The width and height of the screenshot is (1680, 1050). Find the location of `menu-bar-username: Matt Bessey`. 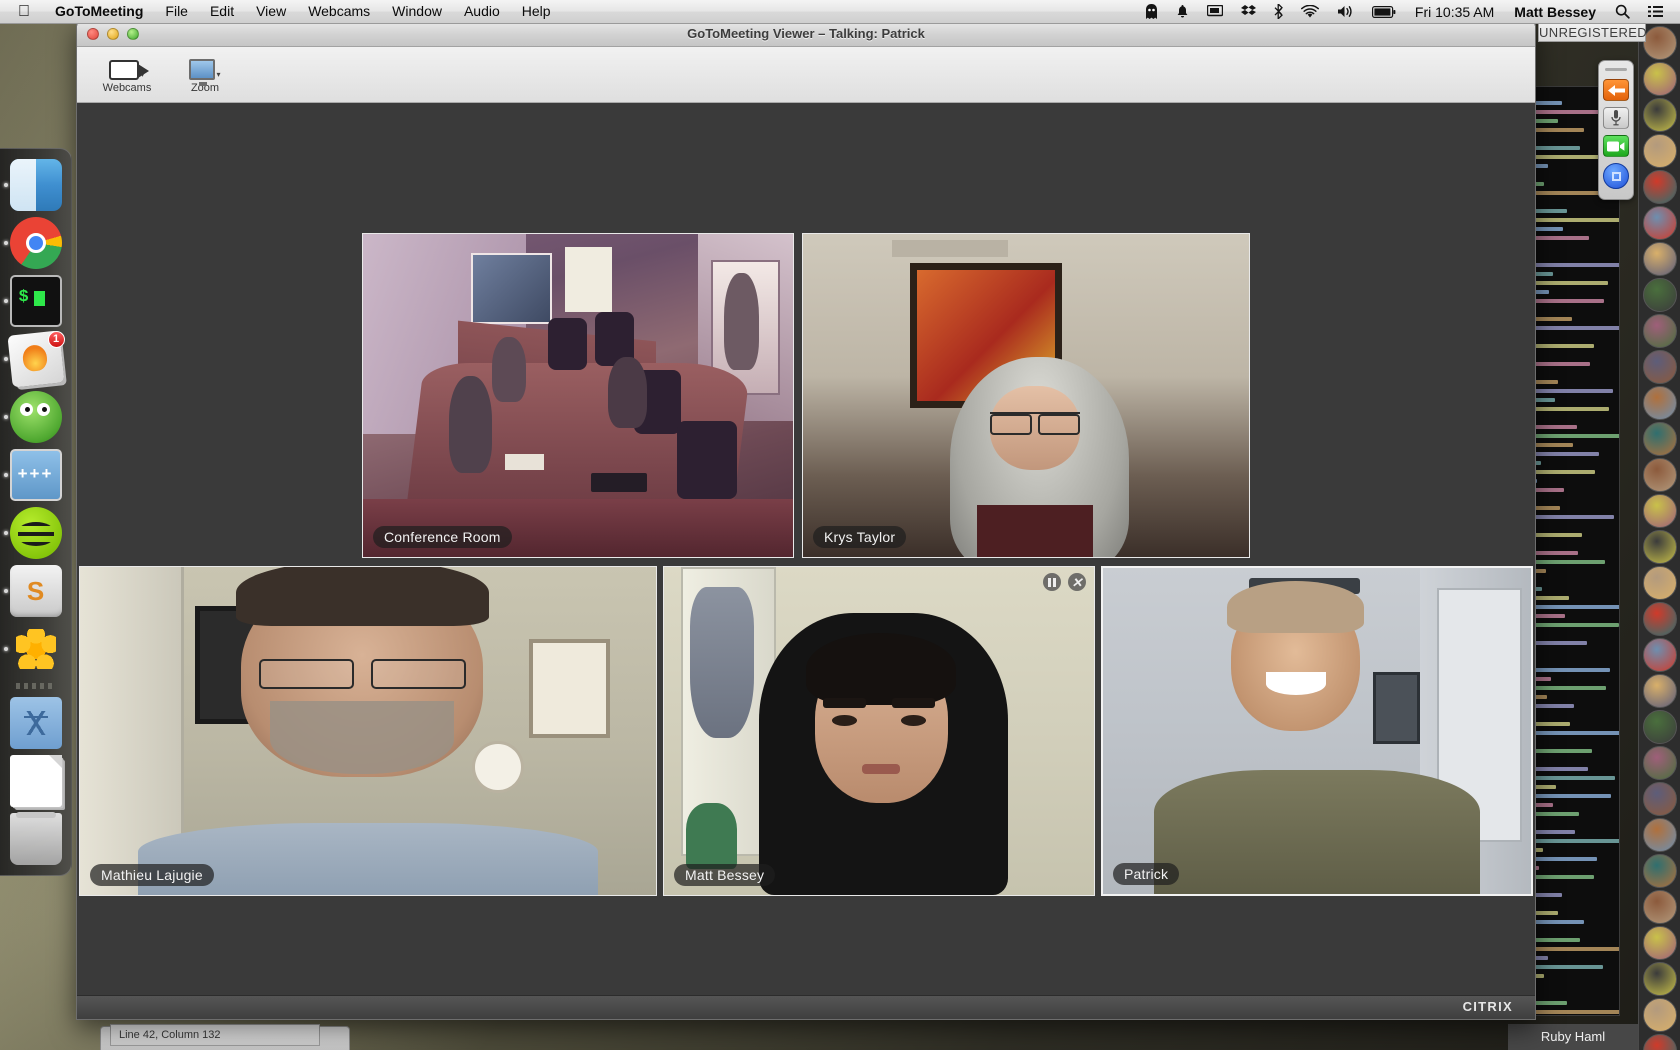

menu-bar-username: Matt Bessey is located at coordinates (1555, 12).